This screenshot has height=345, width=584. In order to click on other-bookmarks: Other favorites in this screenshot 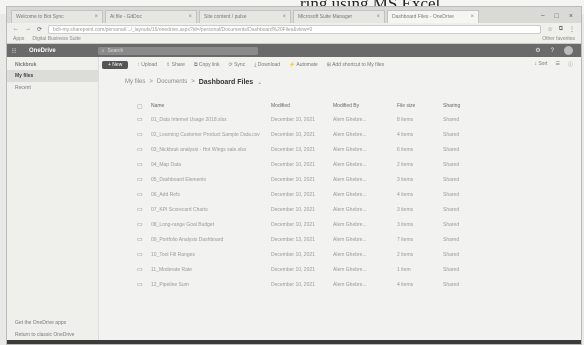, I will do `click(558, 39)`.